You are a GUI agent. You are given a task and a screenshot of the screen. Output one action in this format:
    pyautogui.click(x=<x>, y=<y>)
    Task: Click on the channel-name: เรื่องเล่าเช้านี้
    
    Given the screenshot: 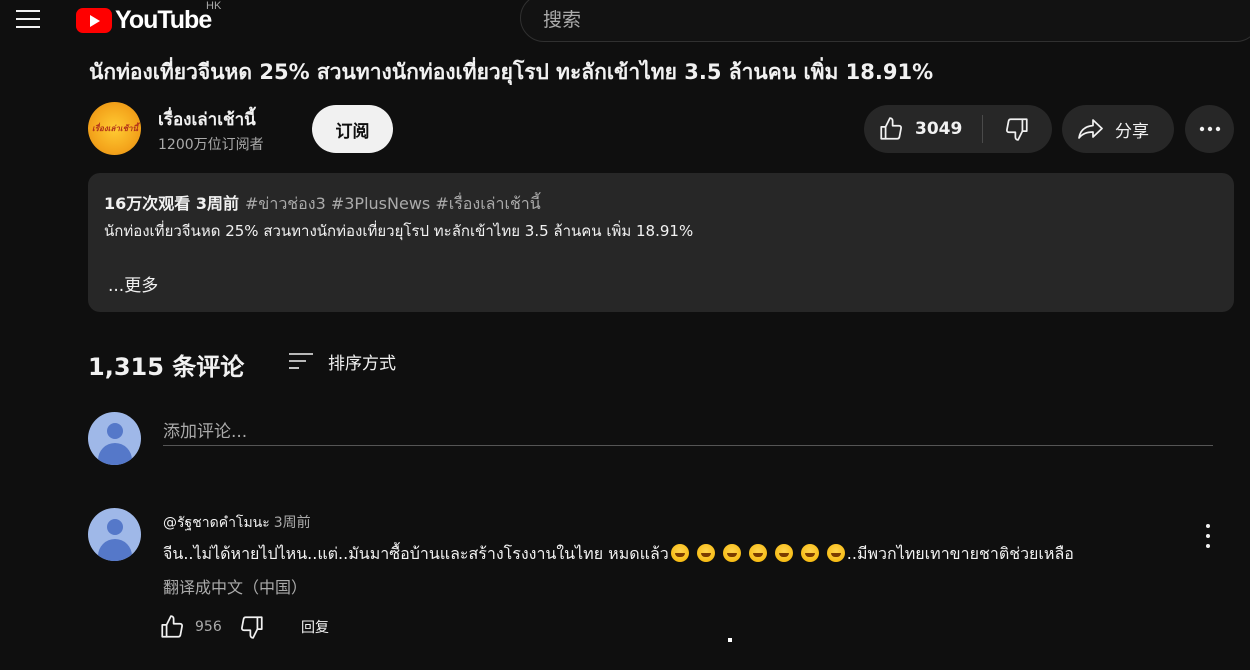 What is the action you would take?
    pyautogui.click(x=207, y=119)
    